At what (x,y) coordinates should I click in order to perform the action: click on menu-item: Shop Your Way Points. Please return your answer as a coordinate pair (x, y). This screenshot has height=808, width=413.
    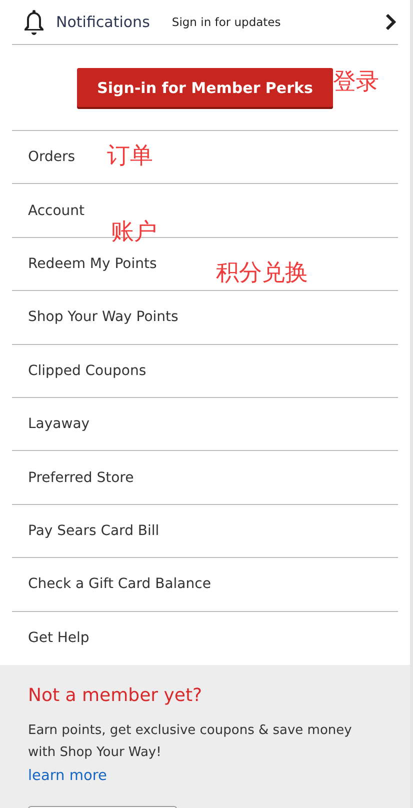
    Looking at the image, I should click on (103, 317).